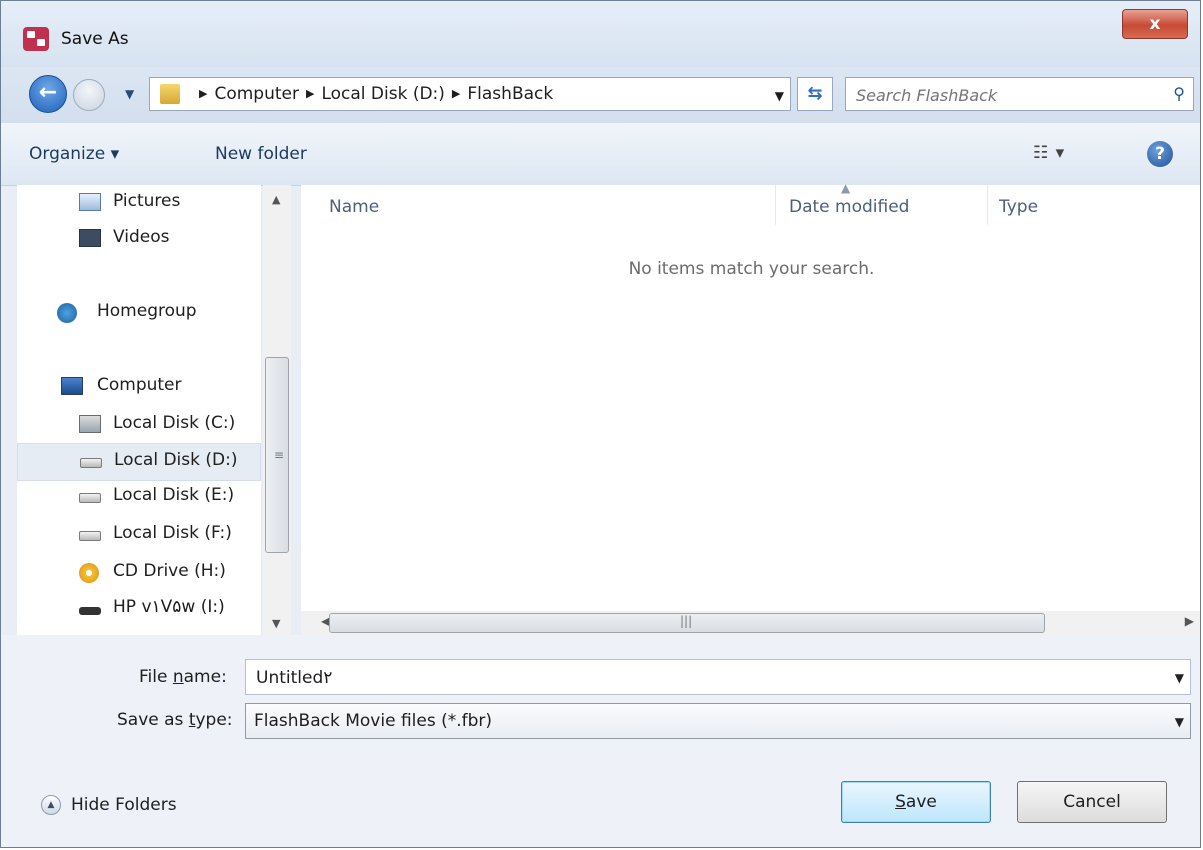 This screenshot has height=850, width=1203. Describe the element at coordinates (779, 96) in the screenshot. I see `address-dropdown-icon: ▼` at that location.